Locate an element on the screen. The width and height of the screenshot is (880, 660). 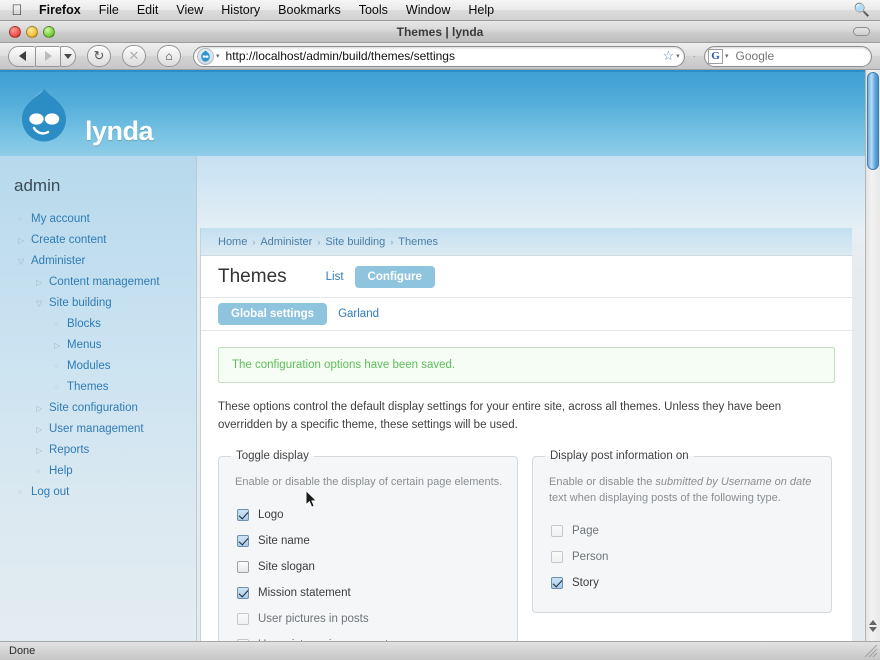
sidebar-item-user-management: User management is located at coordinates (105, 429).